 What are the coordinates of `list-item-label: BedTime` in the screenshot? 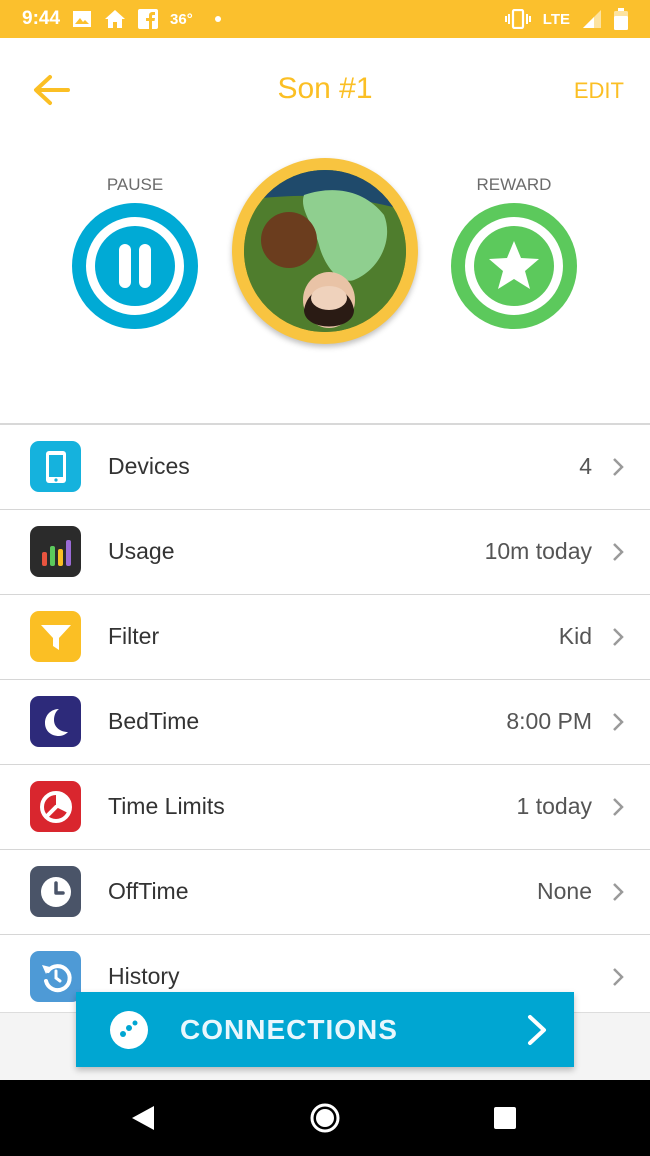 It's located at (154, 721).